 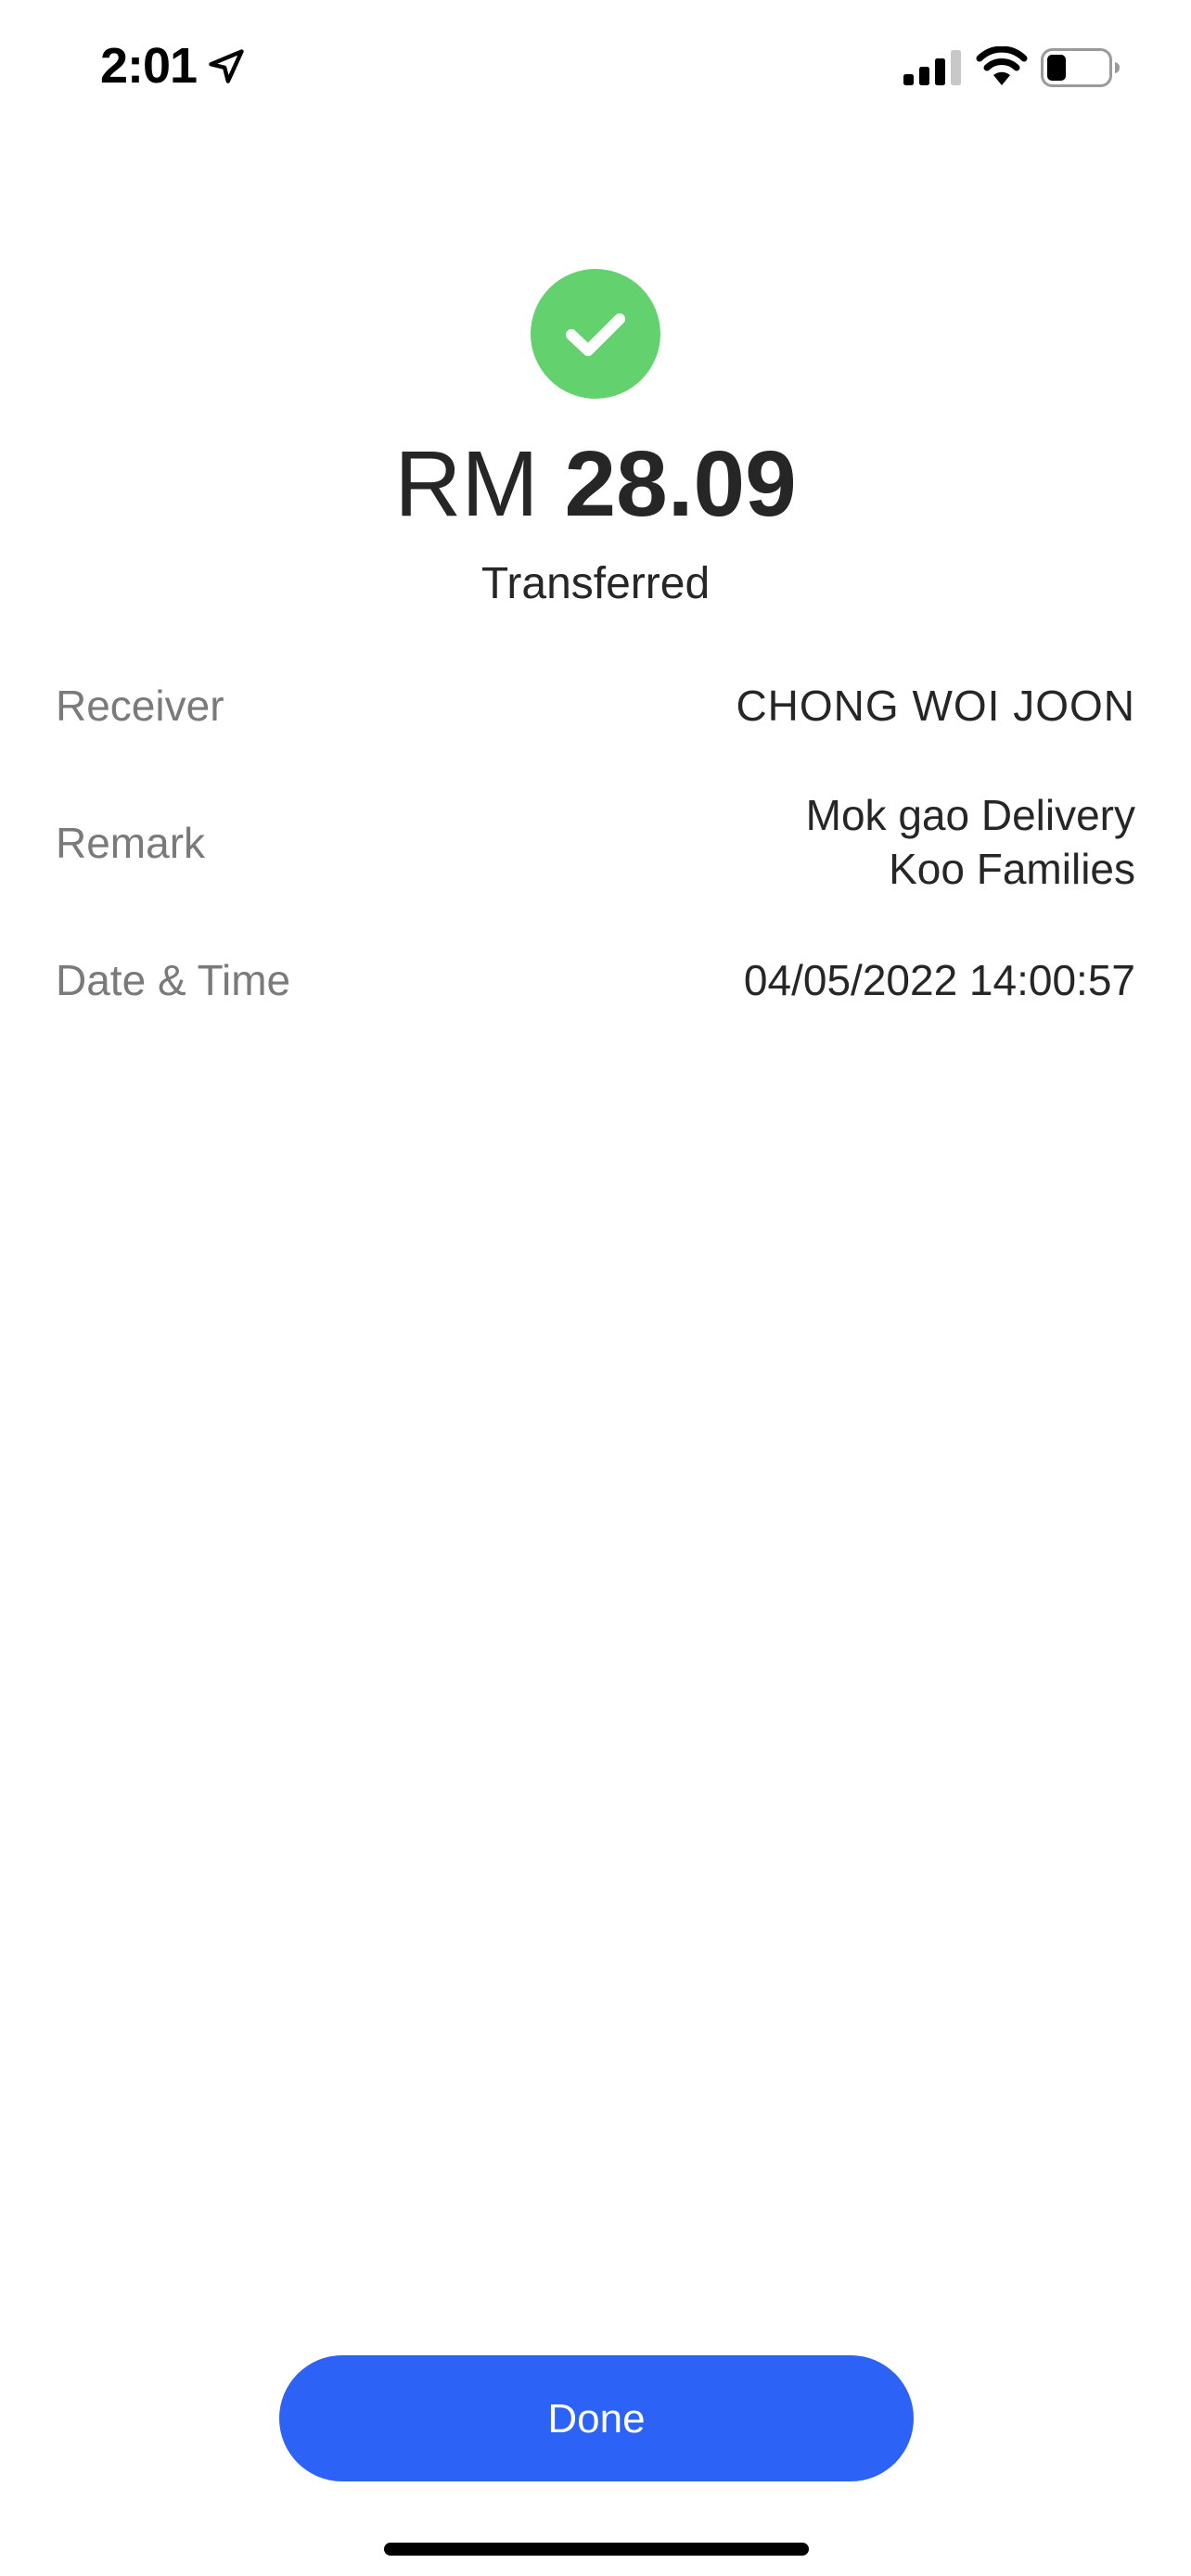 I want to click on transfer-status: Transferred, so click(x=595, y=583).